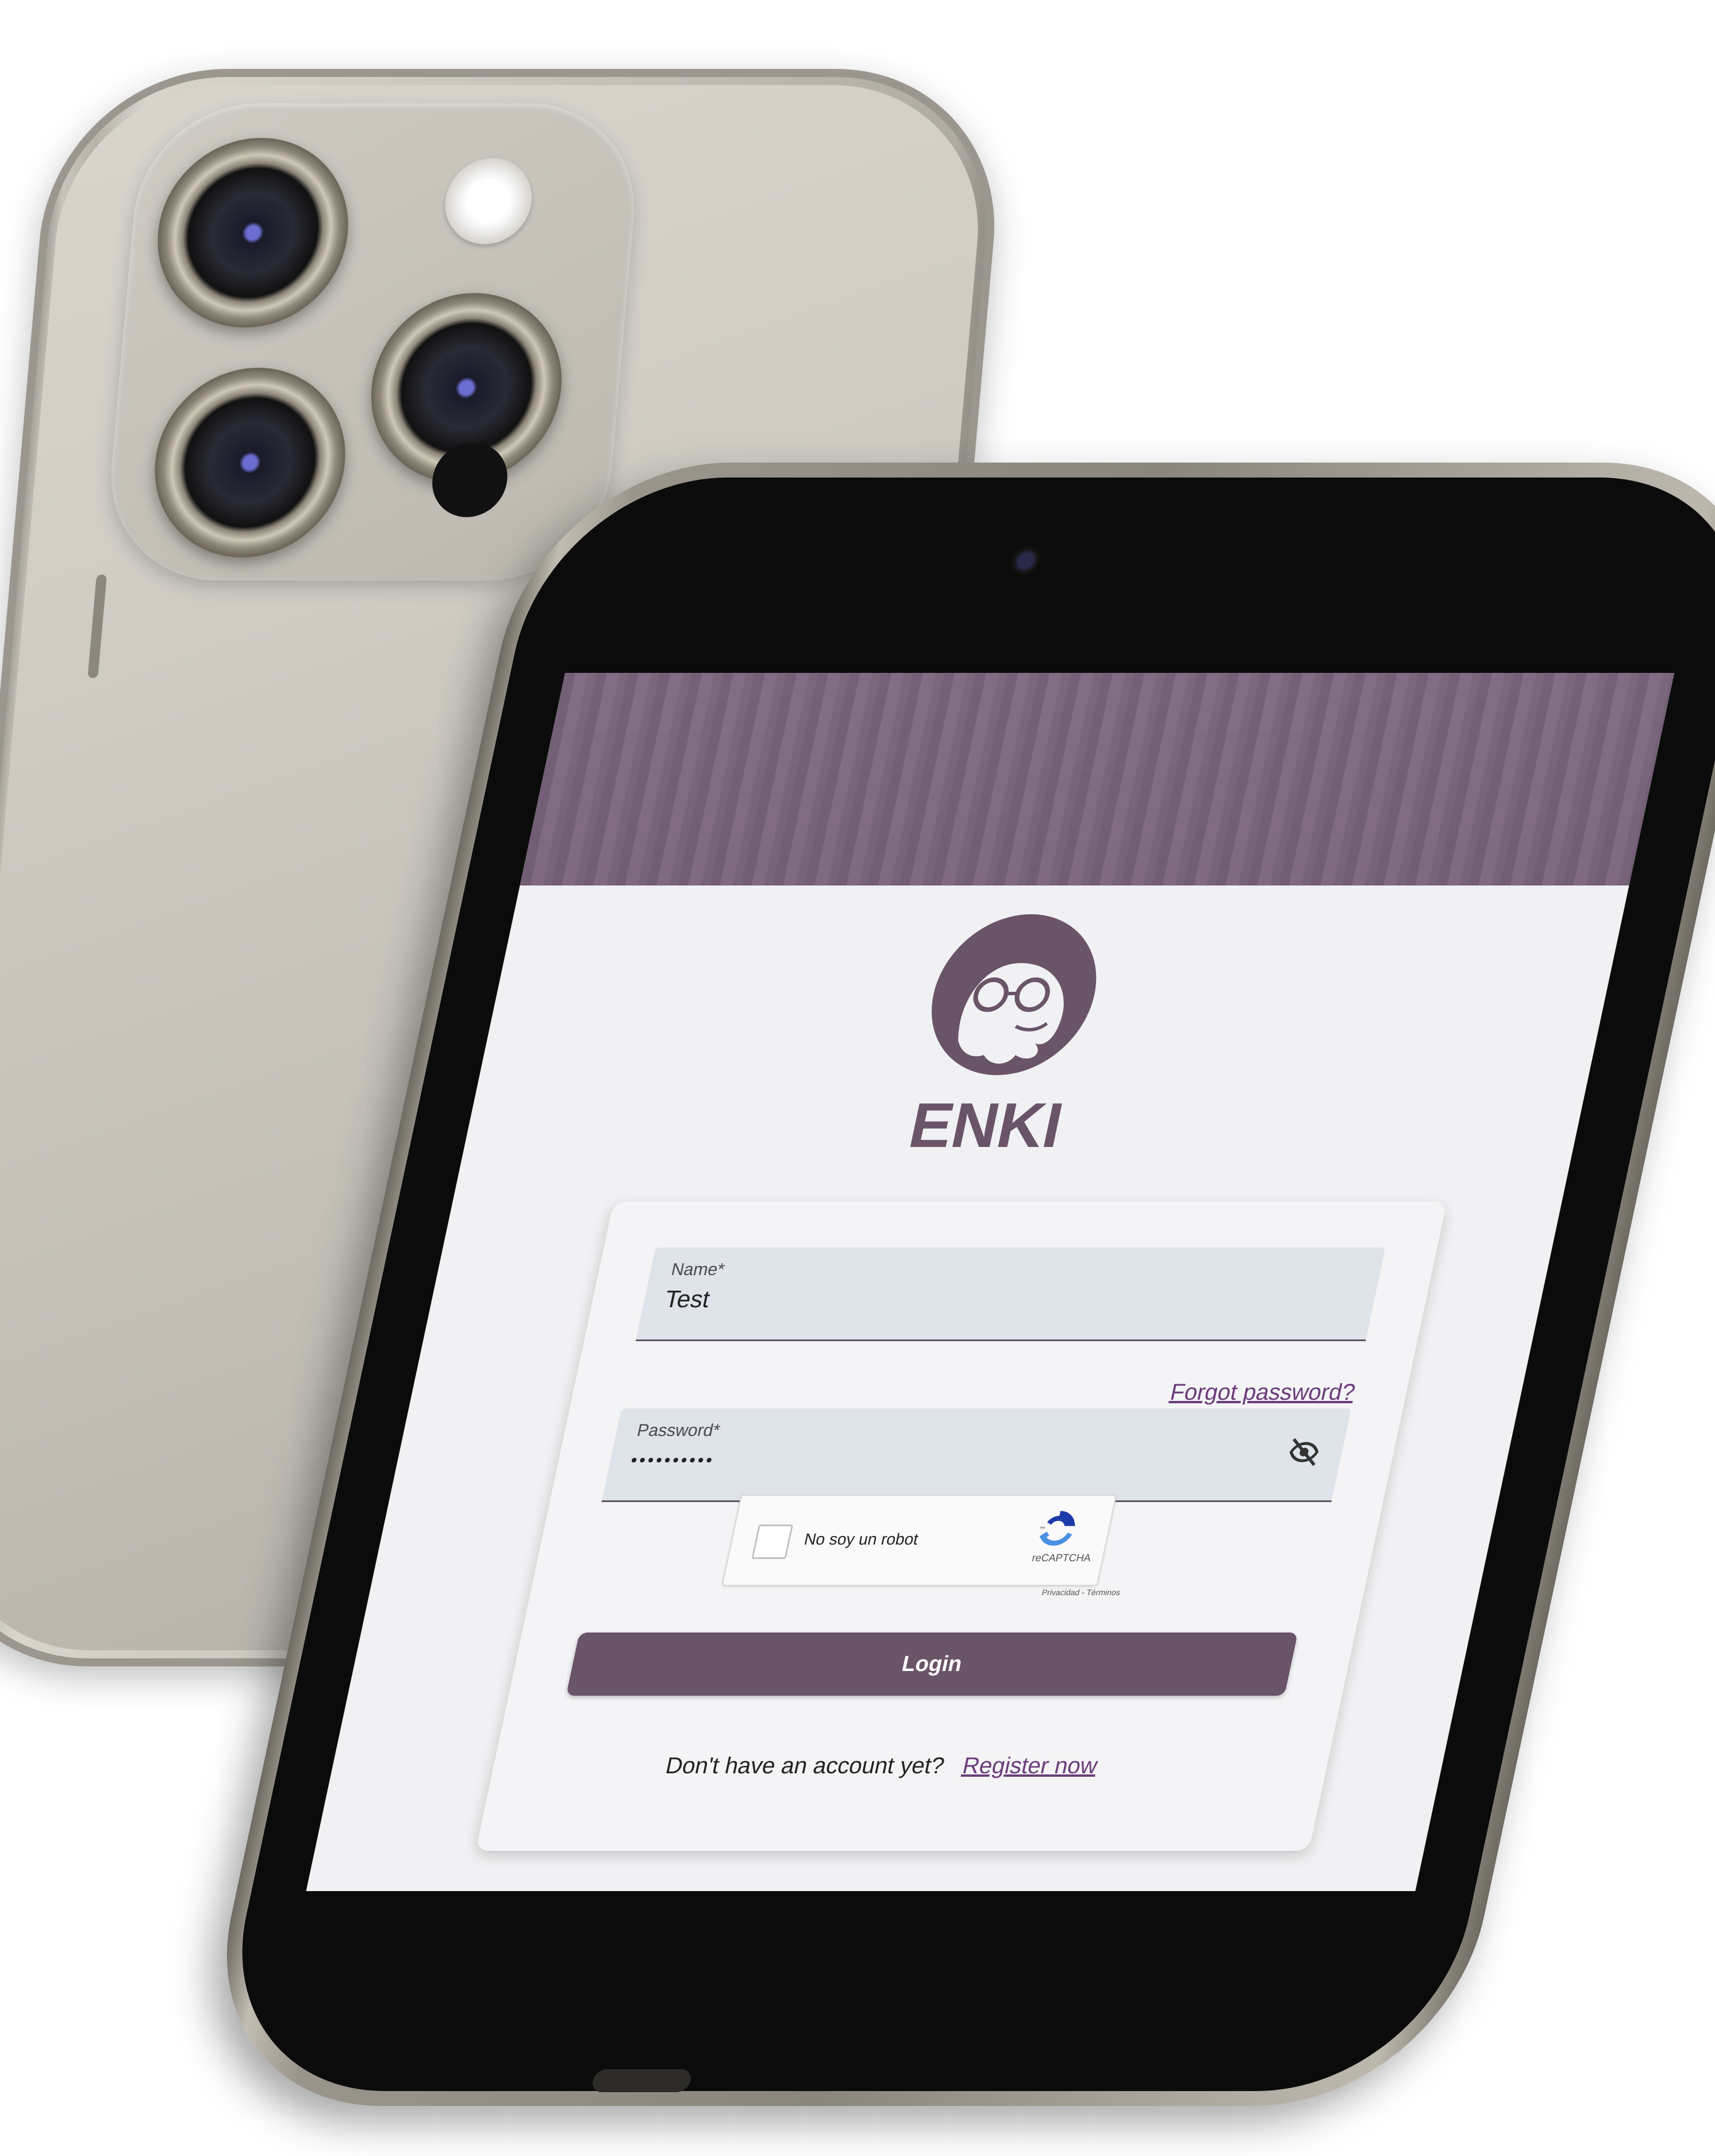 The height and width of the screenshot is (2156, 1715). What do you see at coordinates (1011, 1294) in the screenshot?
I see `name-field: Name* Test` at bounding box center [1011, 1294].